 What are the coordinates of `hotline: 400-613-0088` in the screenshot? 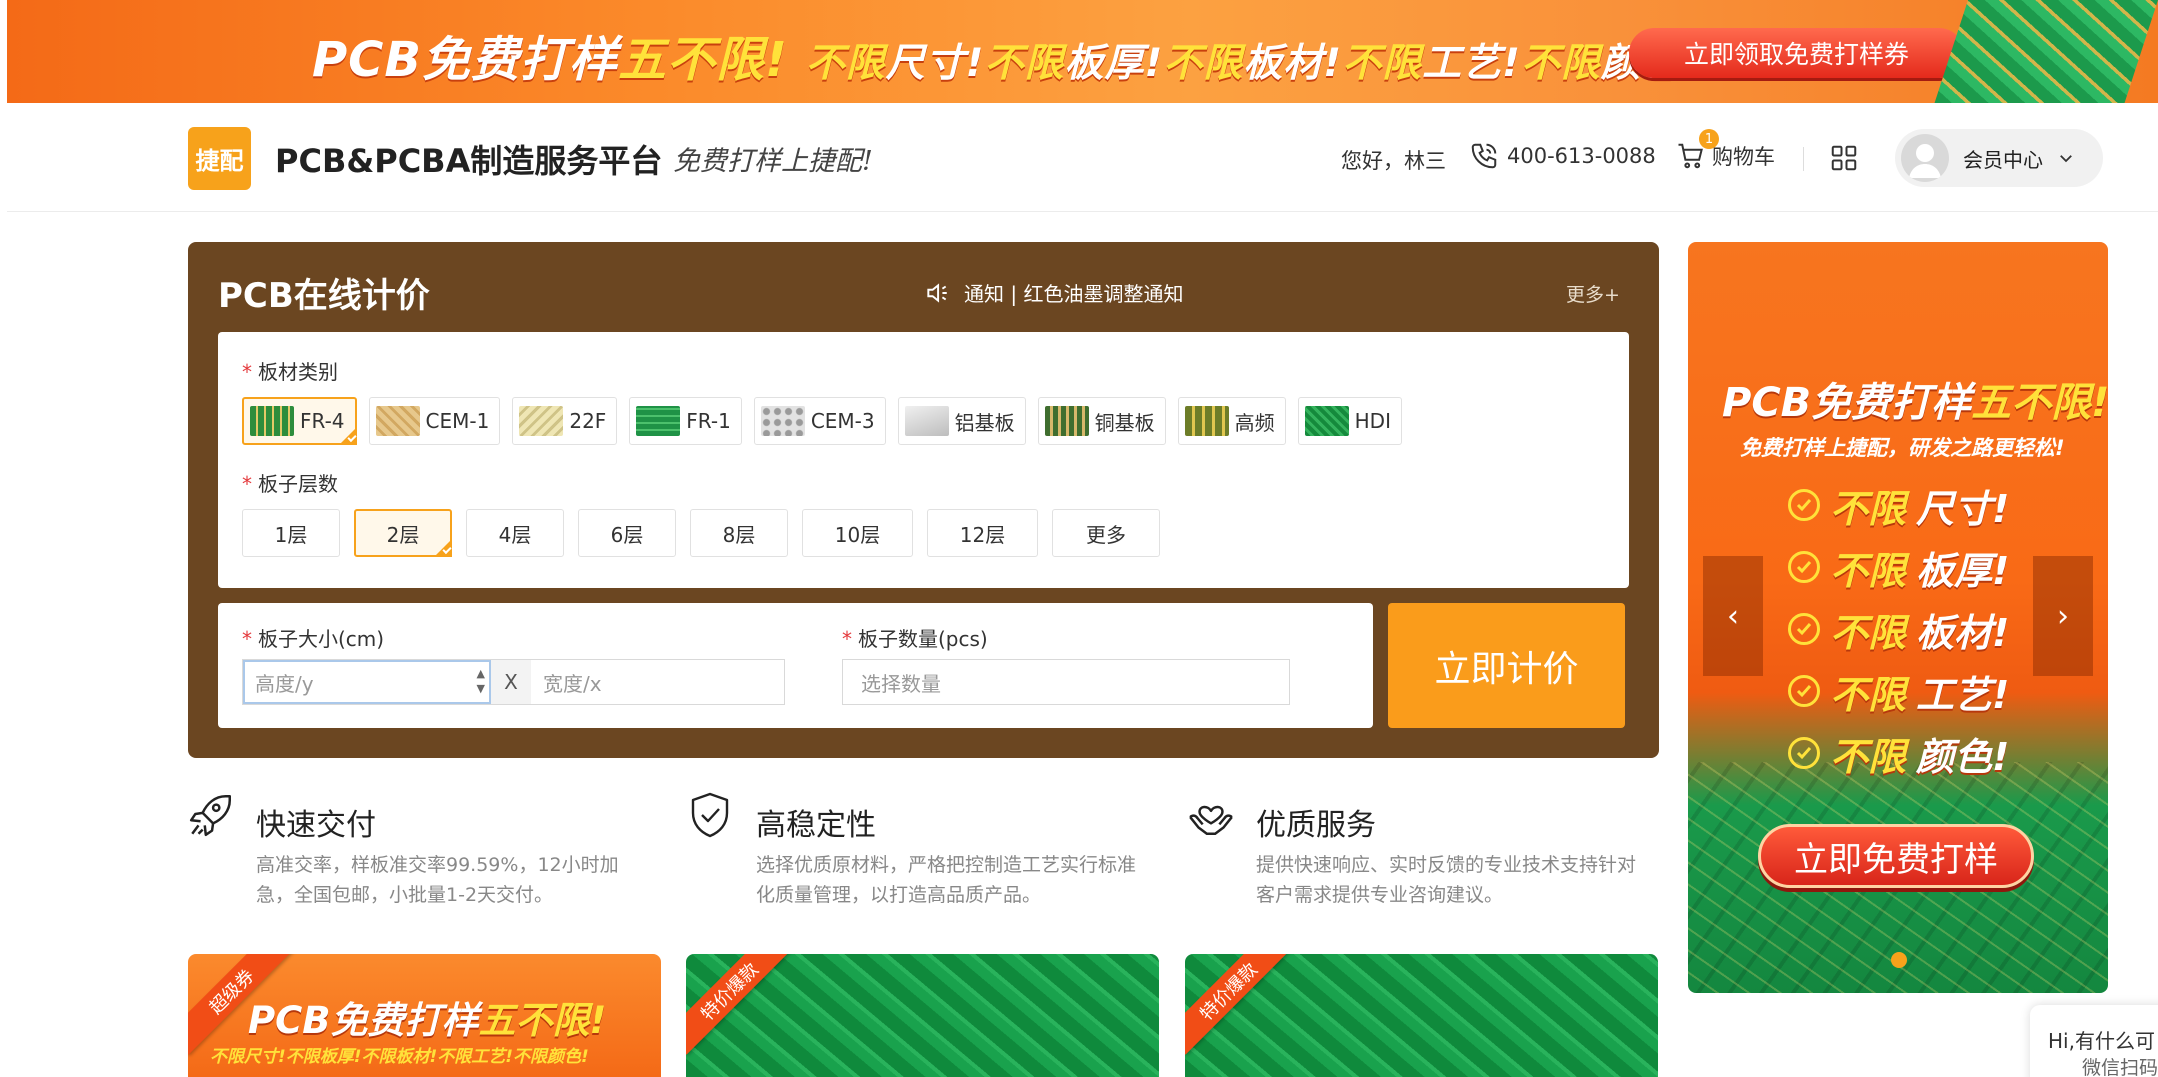 It's located at (1562, 156).